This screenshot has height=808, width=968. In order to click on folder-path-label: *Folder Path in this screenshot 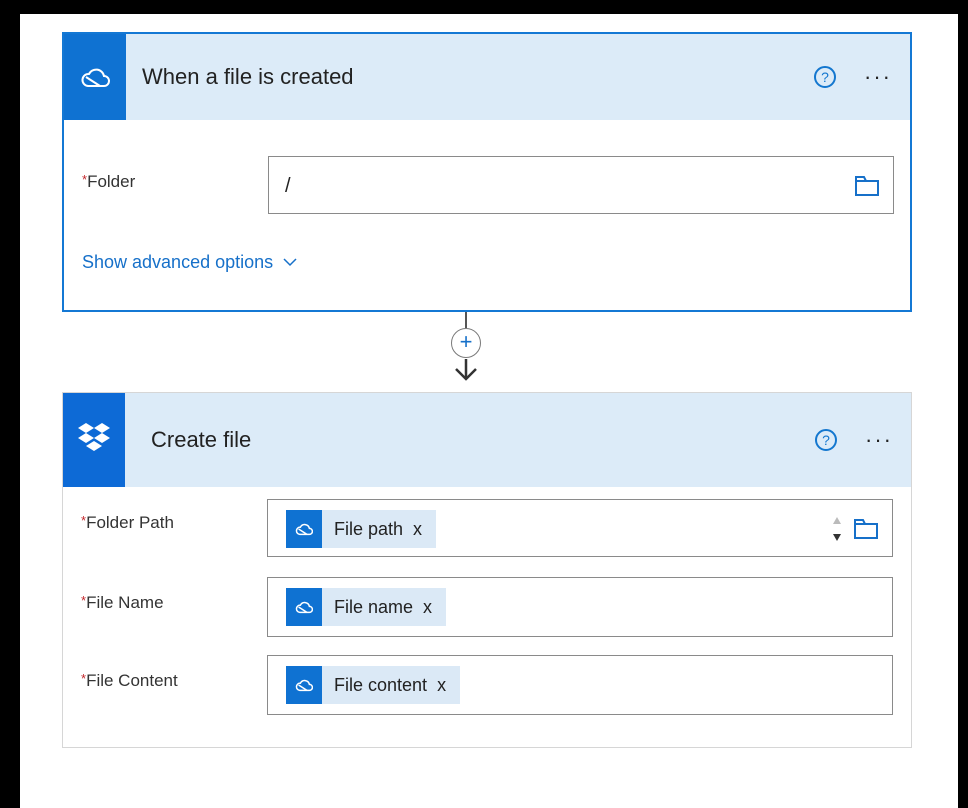, I will do `click(127, 523)`.